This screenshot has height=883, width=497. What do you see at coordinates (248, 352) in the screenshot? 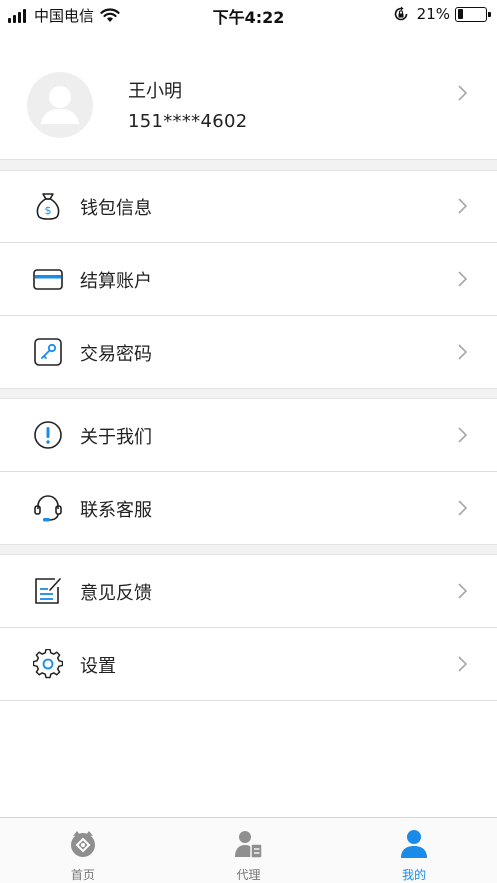
I see `menu-item-trade-password: 交易密码` at bounding box center [248, 352].